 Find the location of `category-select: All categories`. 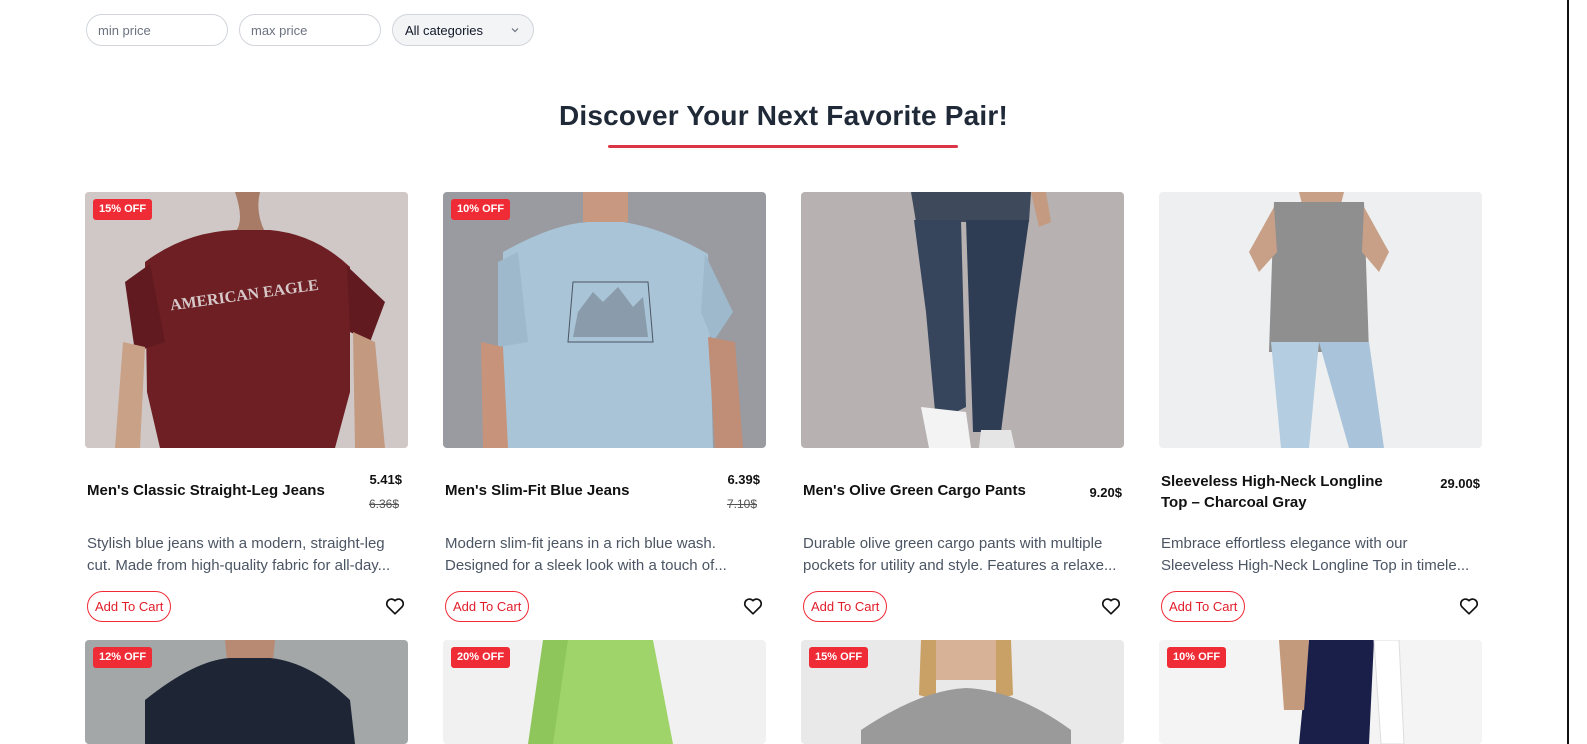

category-select: All categories is located at coordinates (463, 30).